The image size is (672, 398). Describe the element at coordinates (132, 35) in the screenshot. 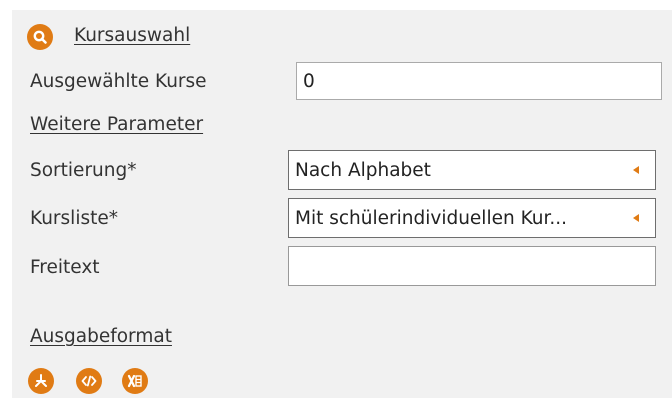

I see `course-selection-link: Kursauswahl` at that location.